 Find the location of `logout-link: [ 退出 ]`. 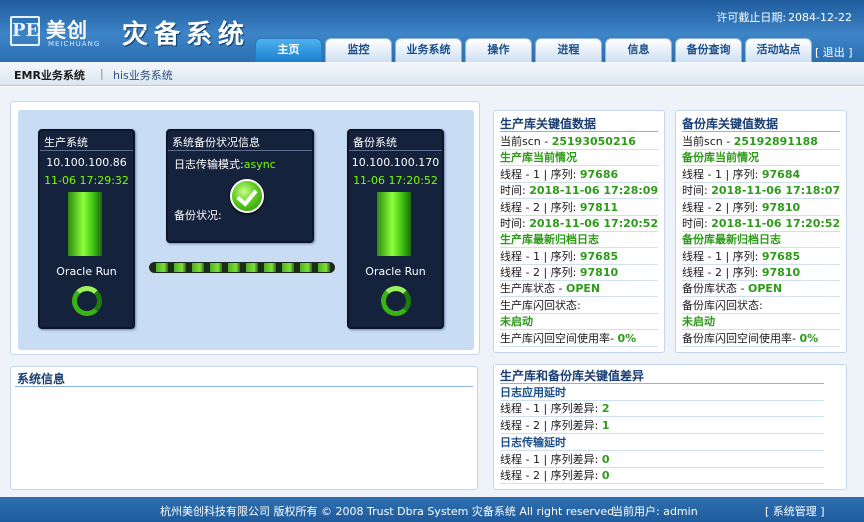

logout-link: [ 退出 ] is located at coordinates (834, 52).